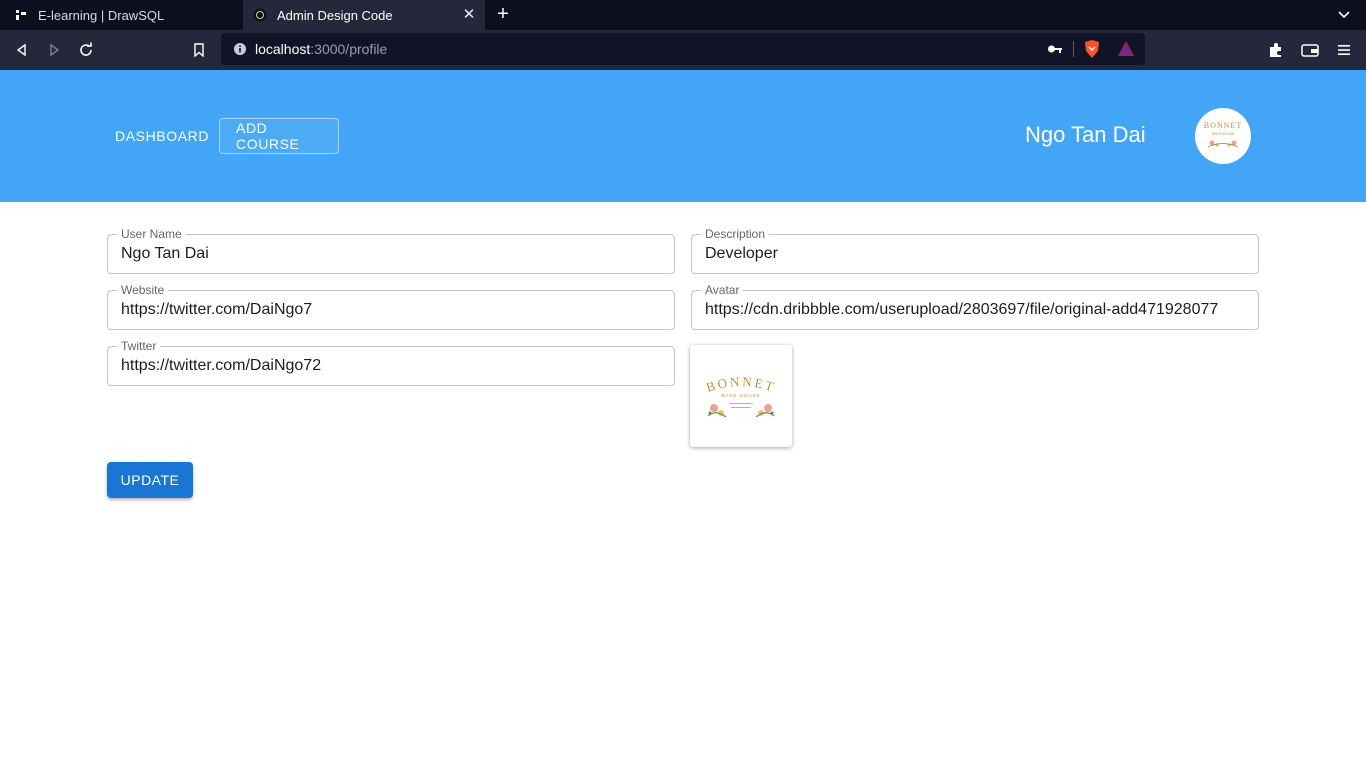 The image size is (1366, 768). I want to click on address-bar: localhost:3000/profile, so click(683, 49).